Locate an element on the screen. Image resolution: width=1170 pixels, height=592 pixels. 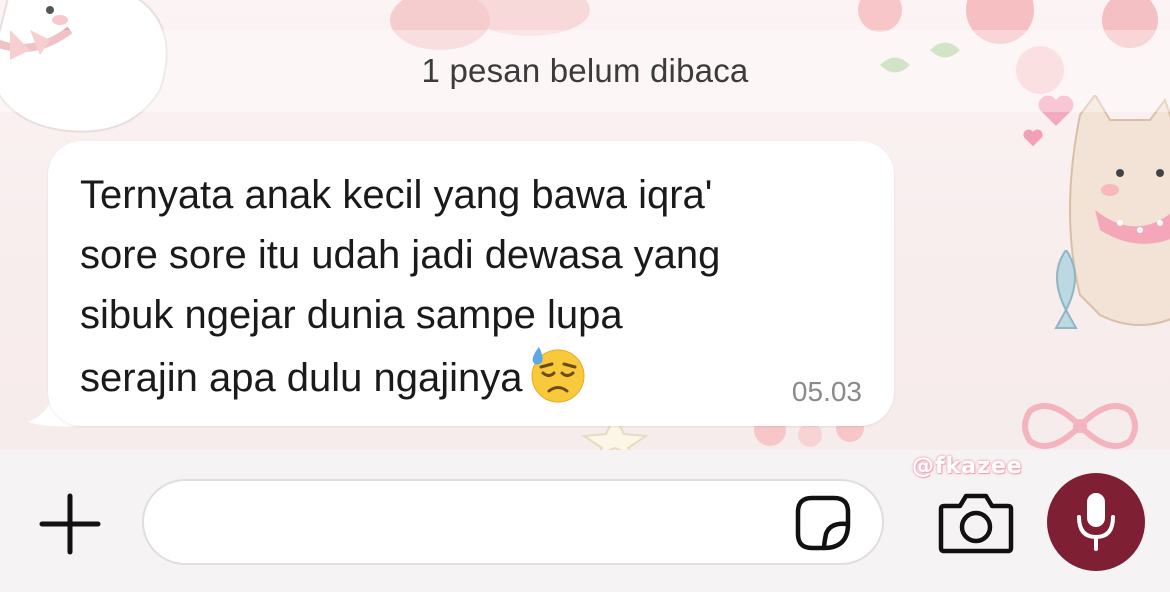
downcast-face-with-sweat-icon is located at coordinates (558, 382).